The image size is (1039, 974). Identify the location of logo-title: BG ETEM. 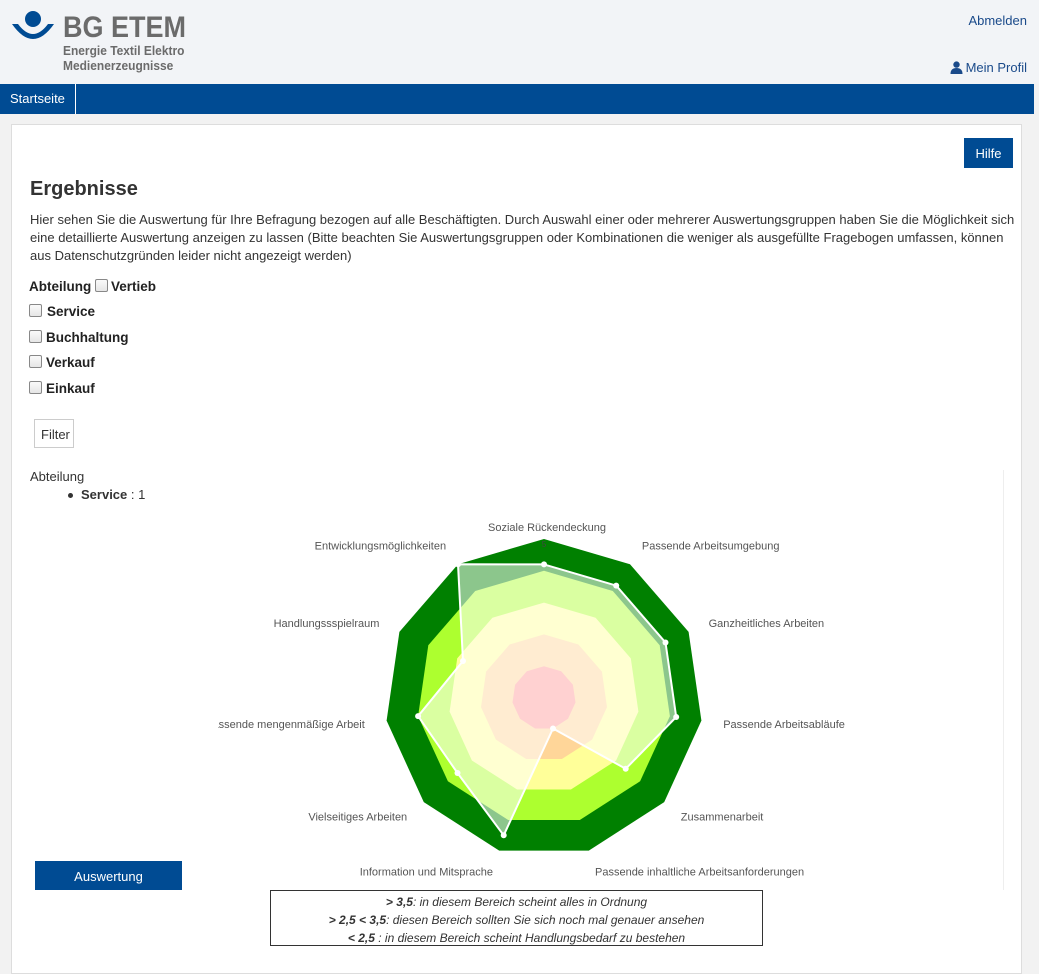
(125, 27).